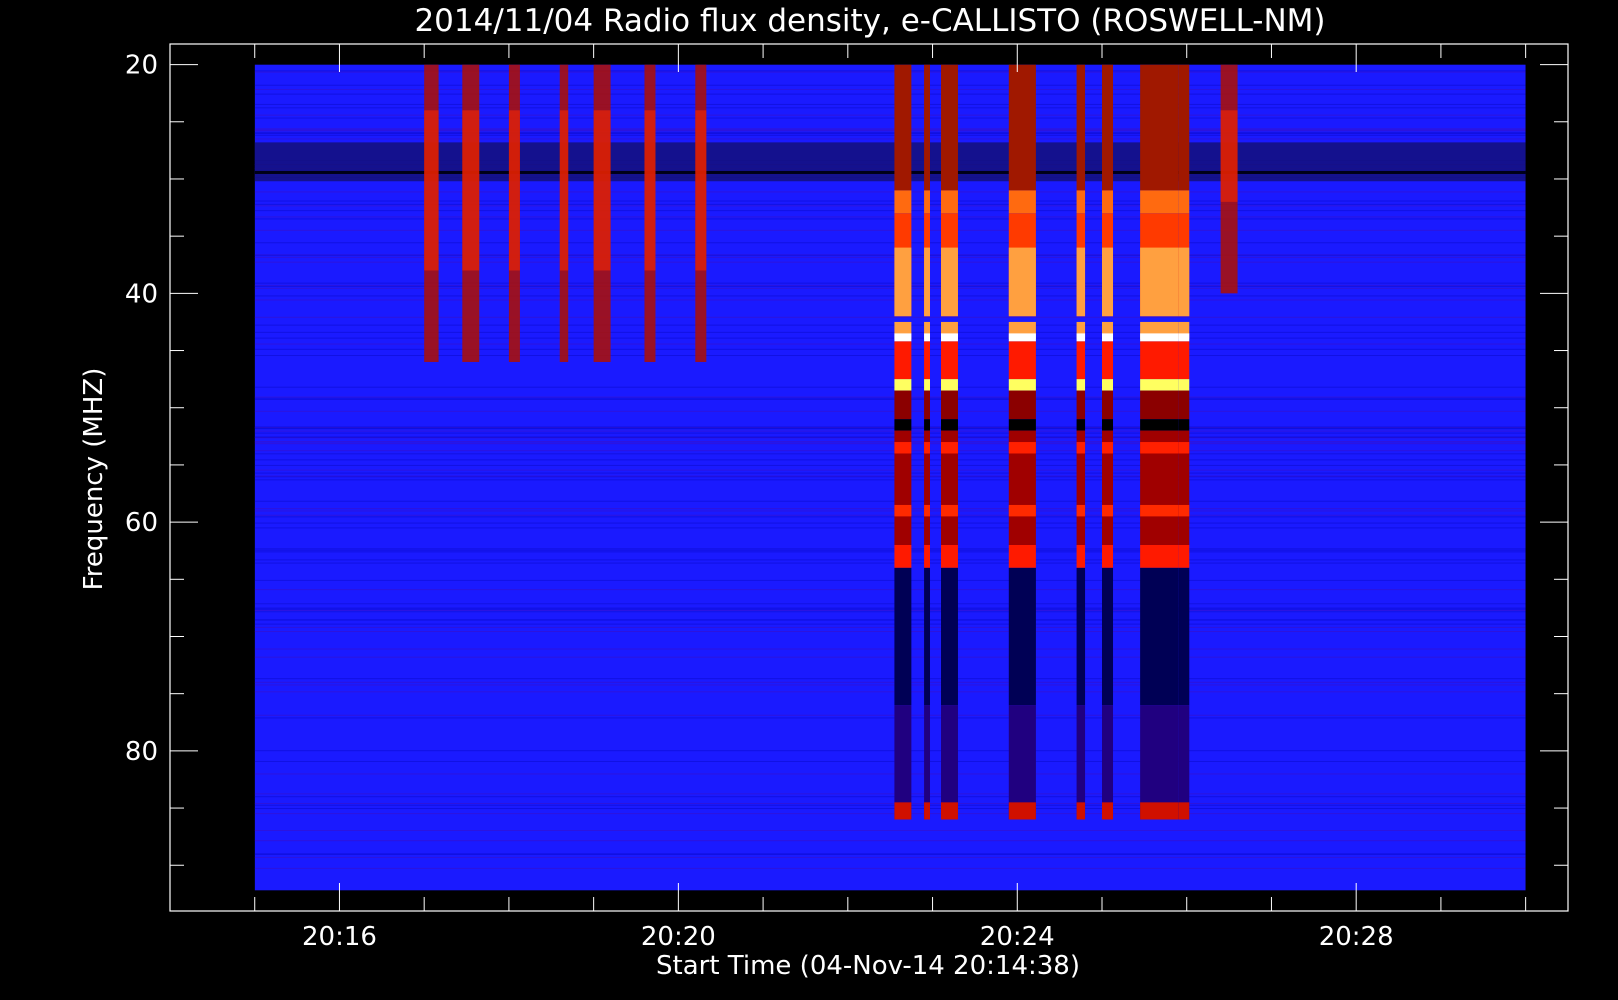  Describe the element at coordinates (141, 294) in the screenshot. I see `y-tick-label: 40` at that location.